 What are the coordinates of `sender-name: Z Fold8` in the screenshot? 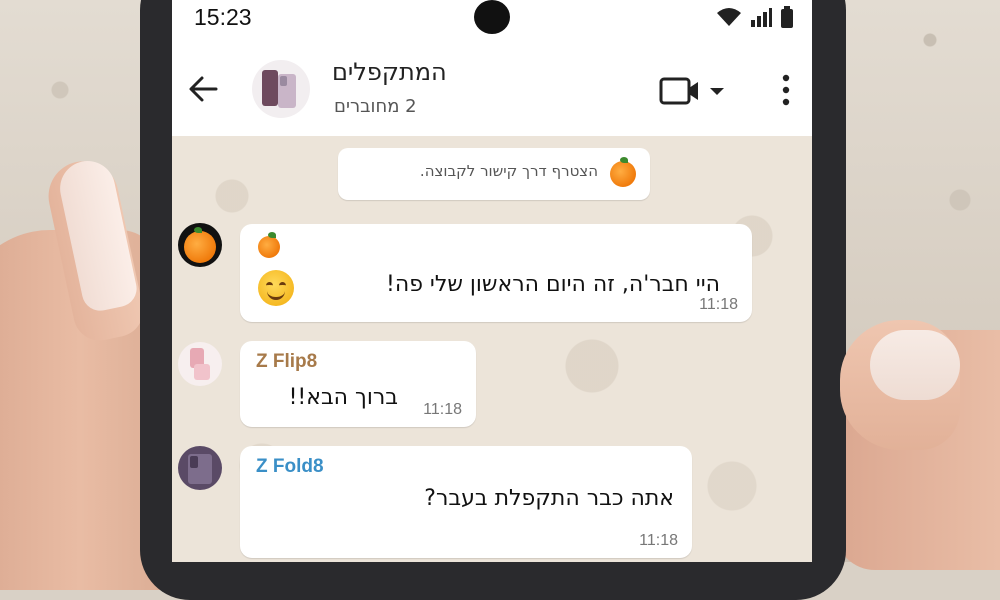 It's located at (290, 467).